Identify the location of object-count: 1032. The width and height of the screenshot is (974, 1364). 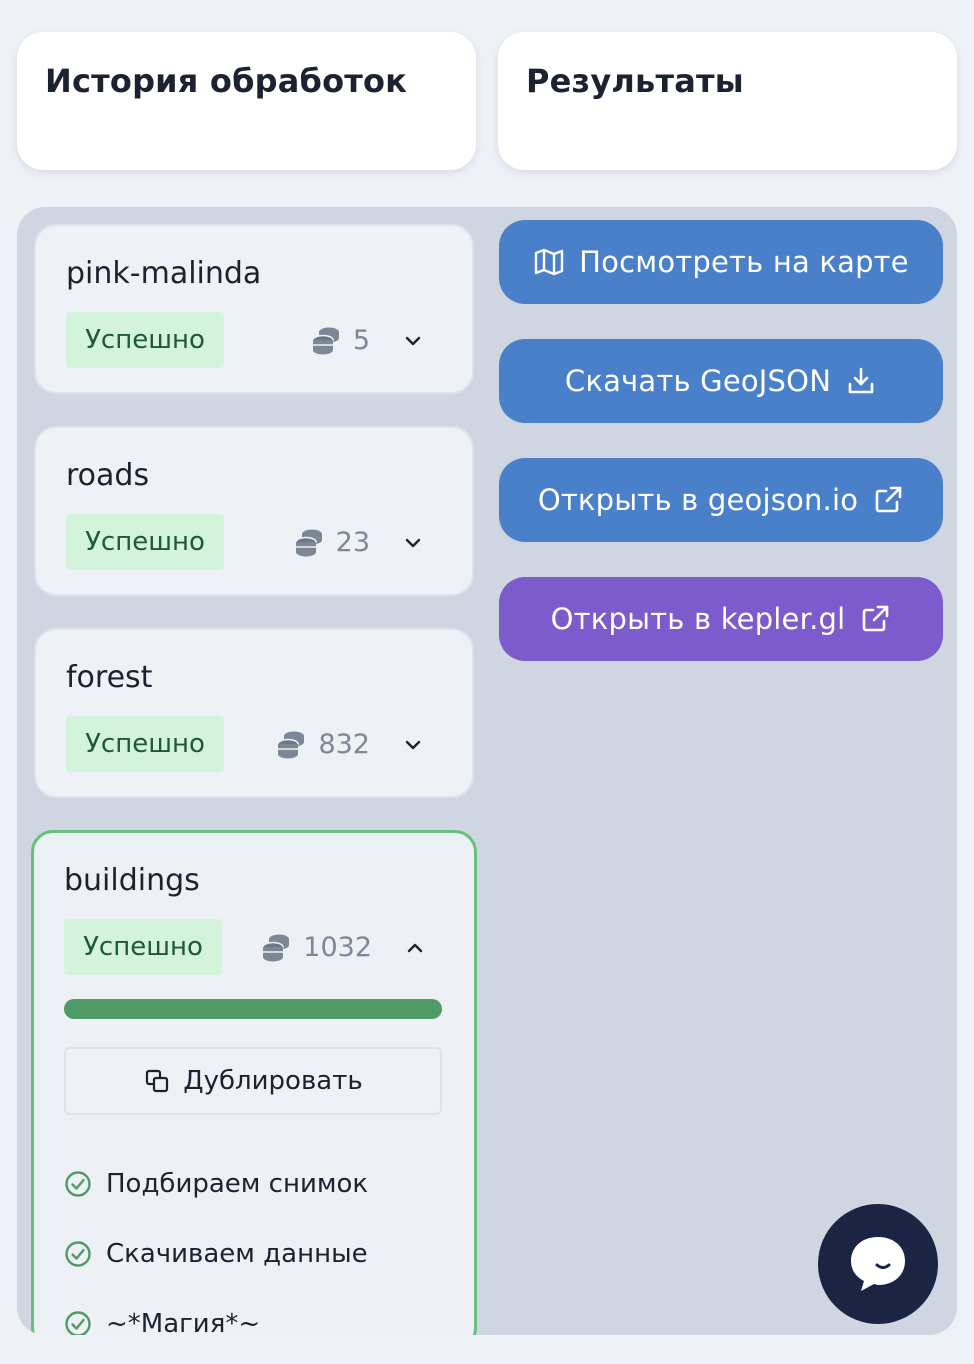
(315, 947).